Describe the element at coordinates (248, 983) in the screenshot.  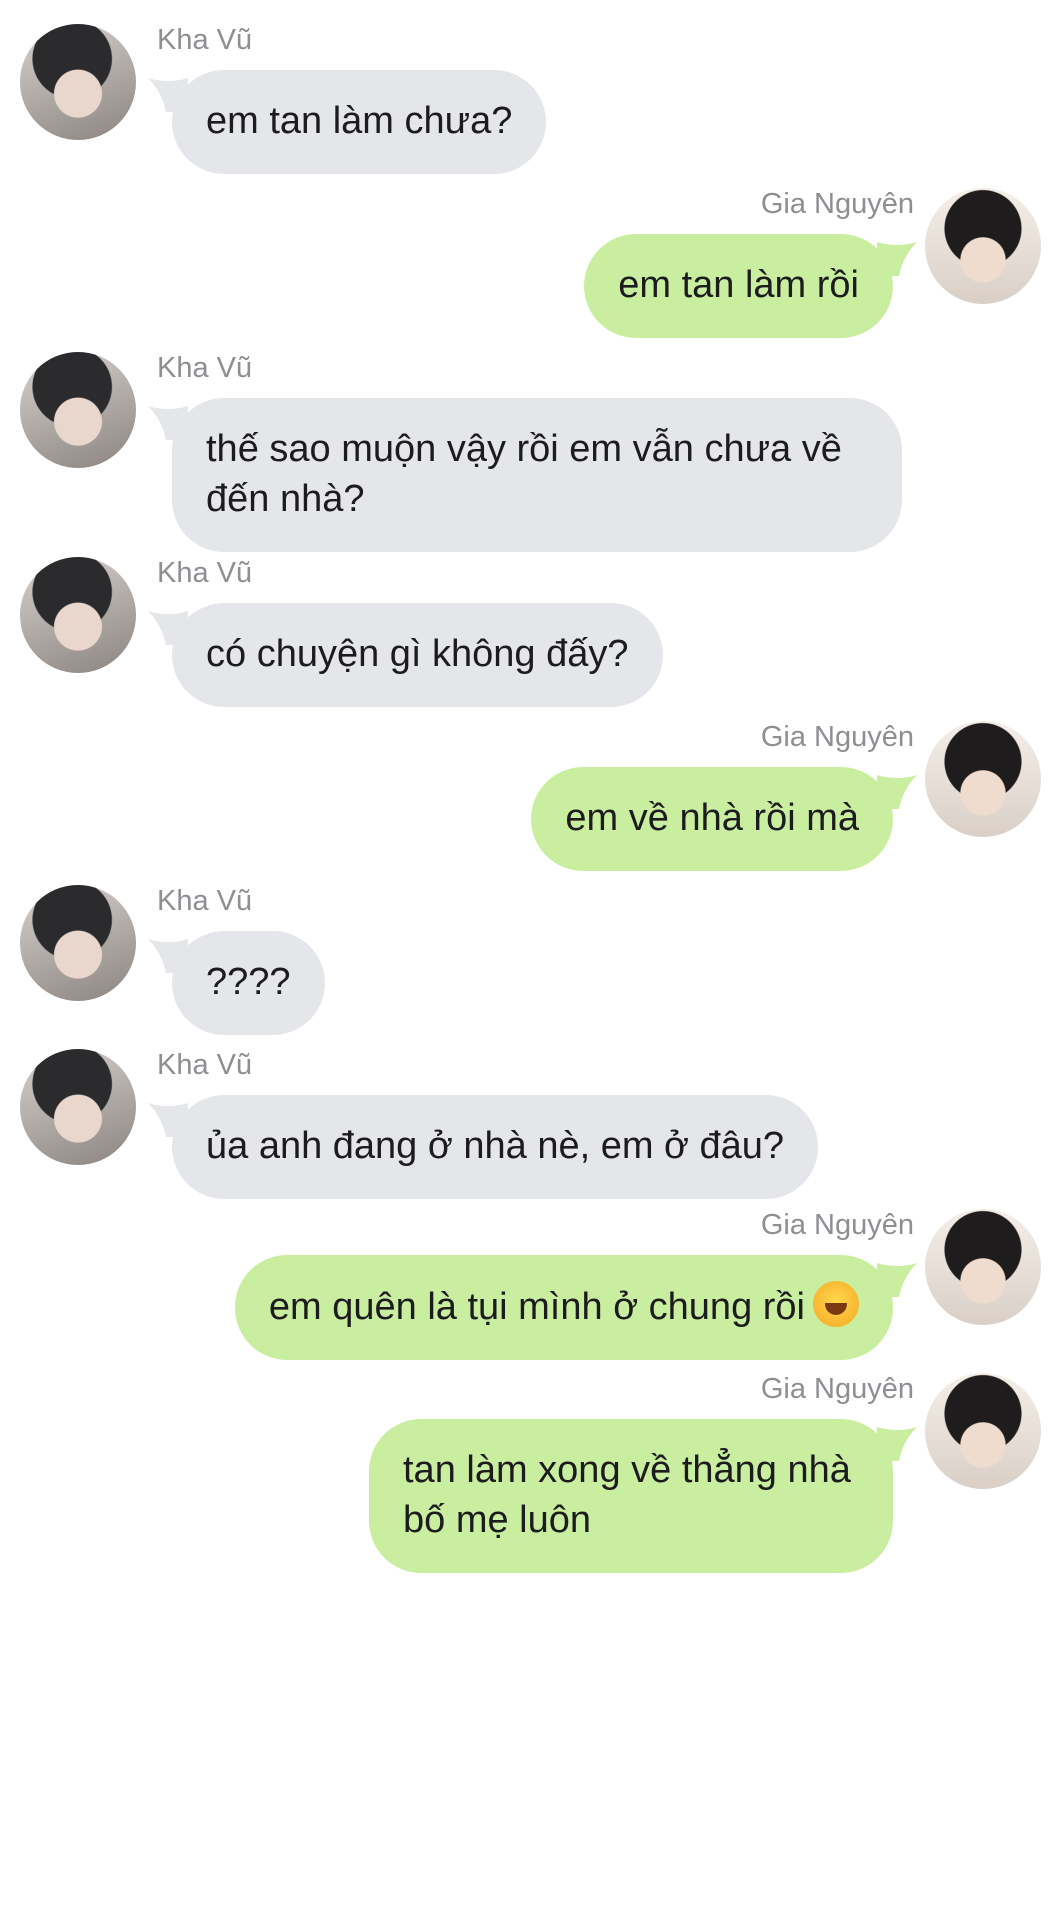
I see `incoming-bubble: ????` at that location.